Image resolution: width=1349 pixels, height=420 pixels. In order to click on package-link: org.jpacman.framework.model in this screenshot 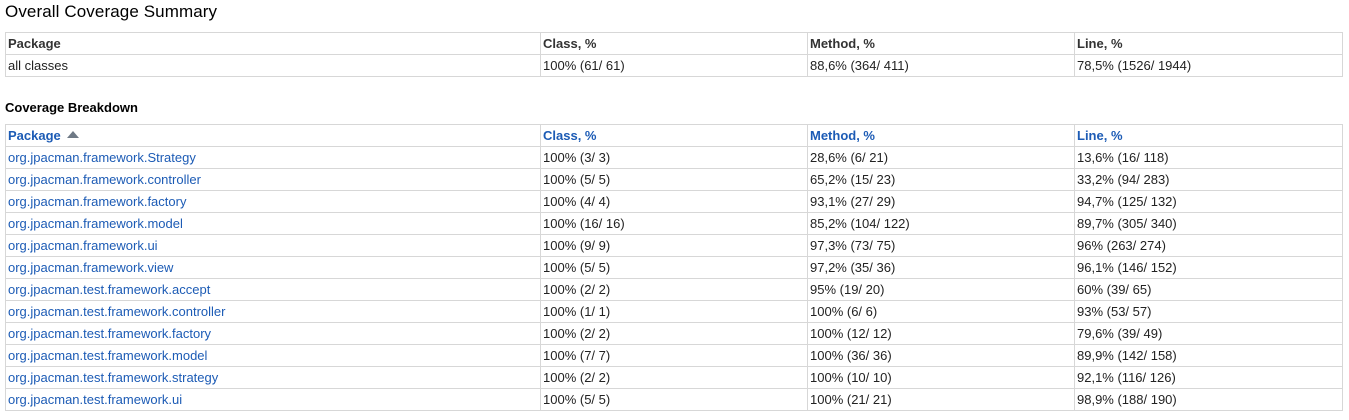, I will do `click(95, 223)`.